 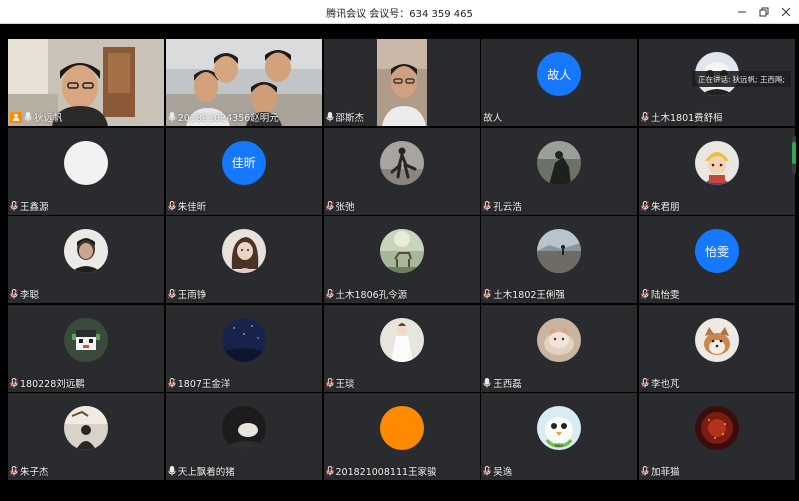 I want to click on participant-name-row: 故人, so click(x=492, y=117).